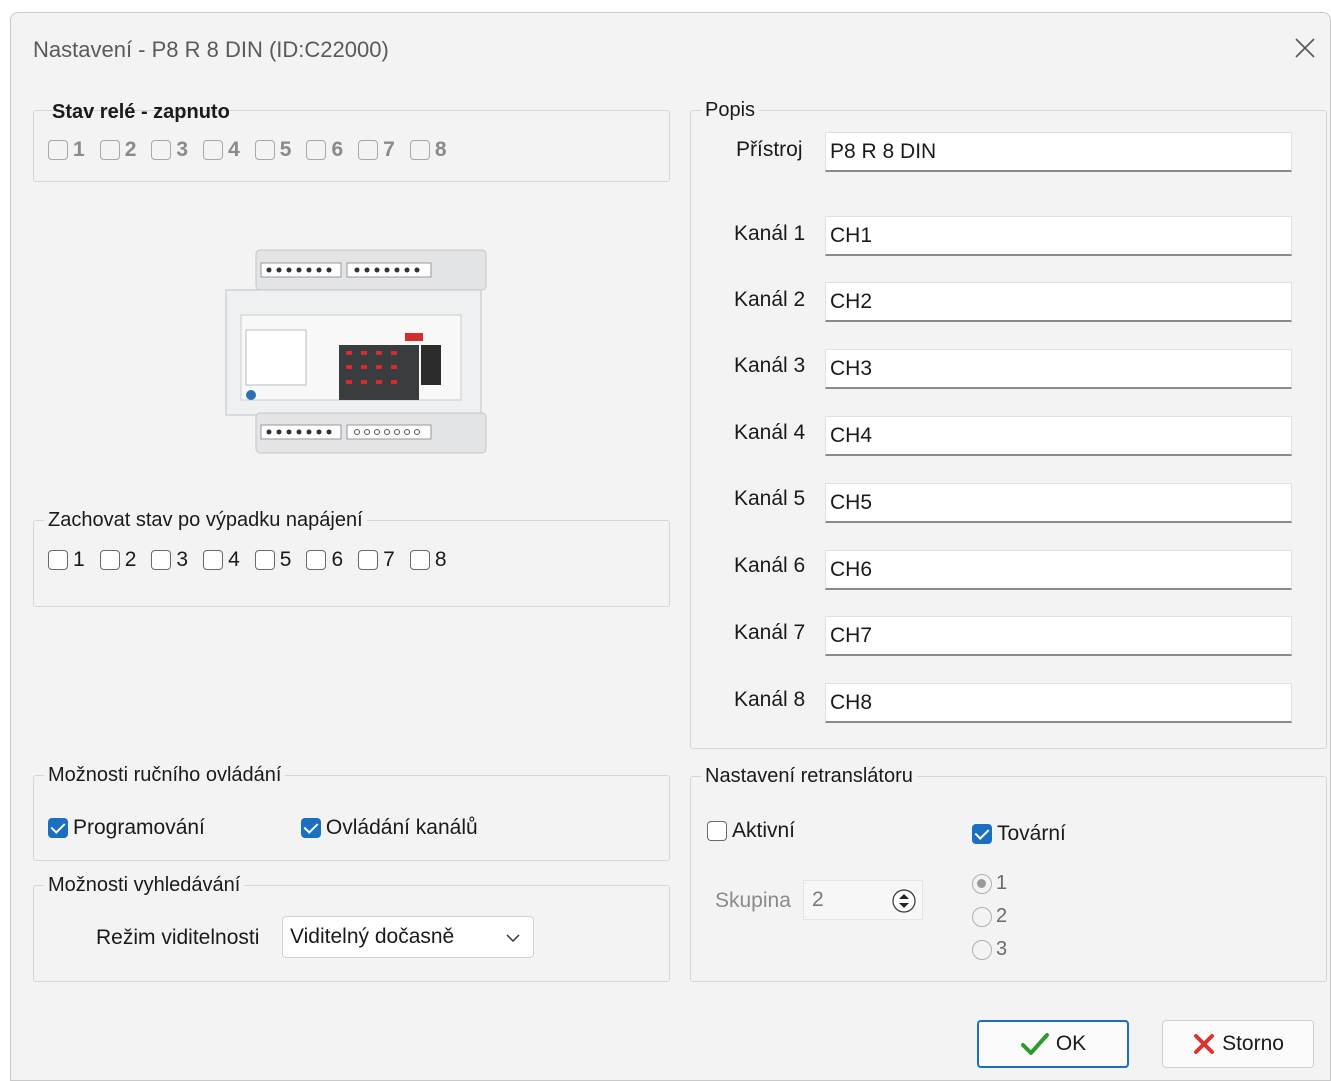 This screenshot has width=1331, height=1081. Describe the element at coordinates (178, 937) in the screenshot. I see `visibility-mode-label: Režim viditelnosti` at that location.